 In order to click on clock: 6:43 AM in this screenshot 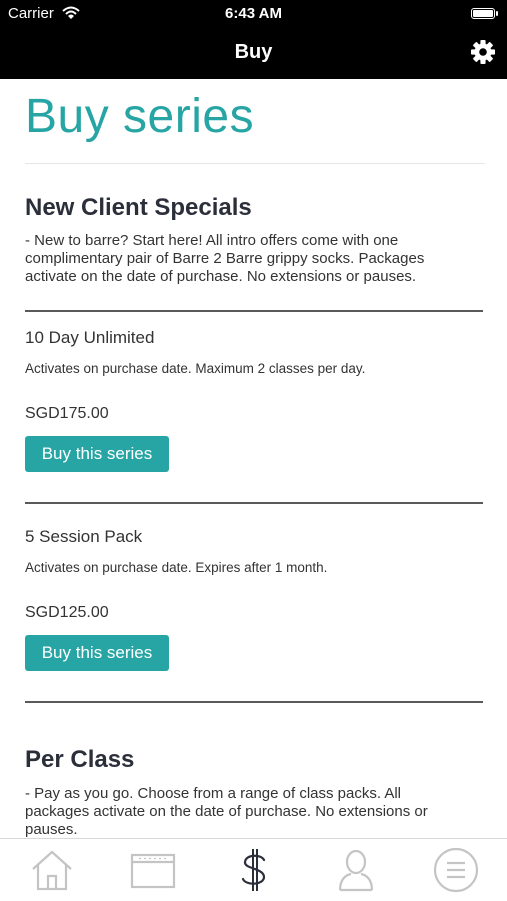, I will do `click(253, 13)`.